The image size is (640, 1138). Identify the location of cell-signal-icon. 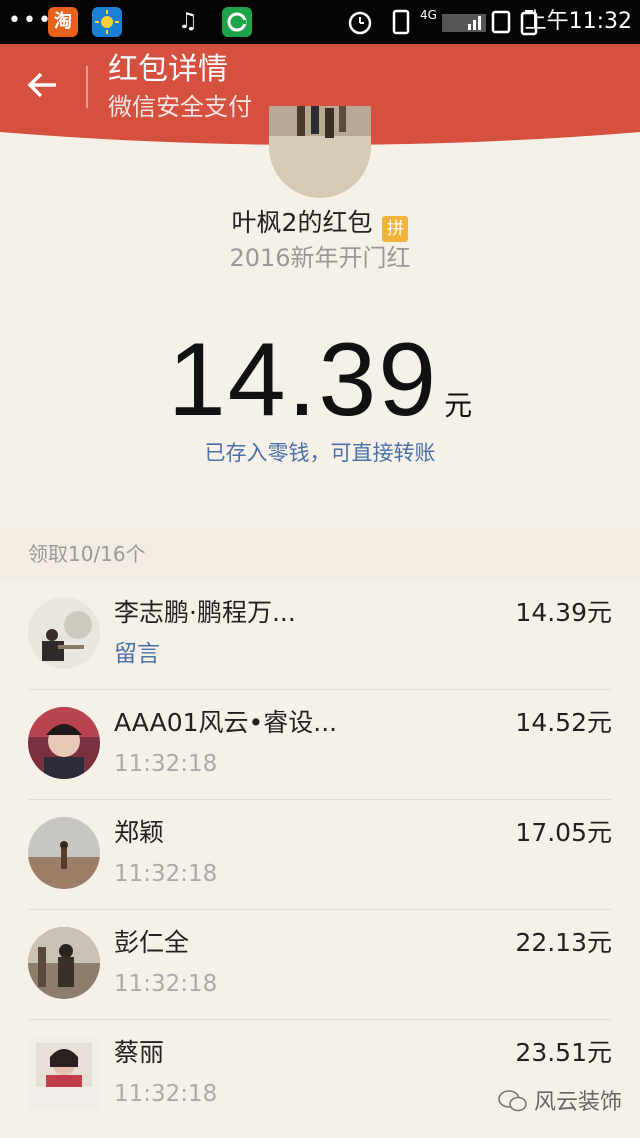
(464, 26).